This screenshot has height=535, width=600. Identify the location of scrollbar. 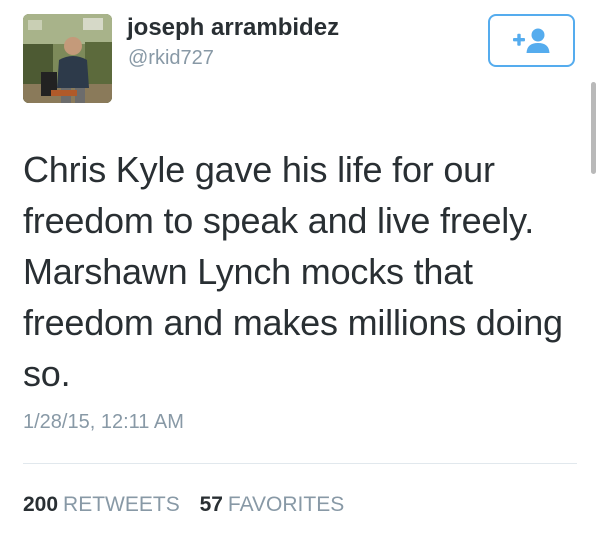
(593, 128).